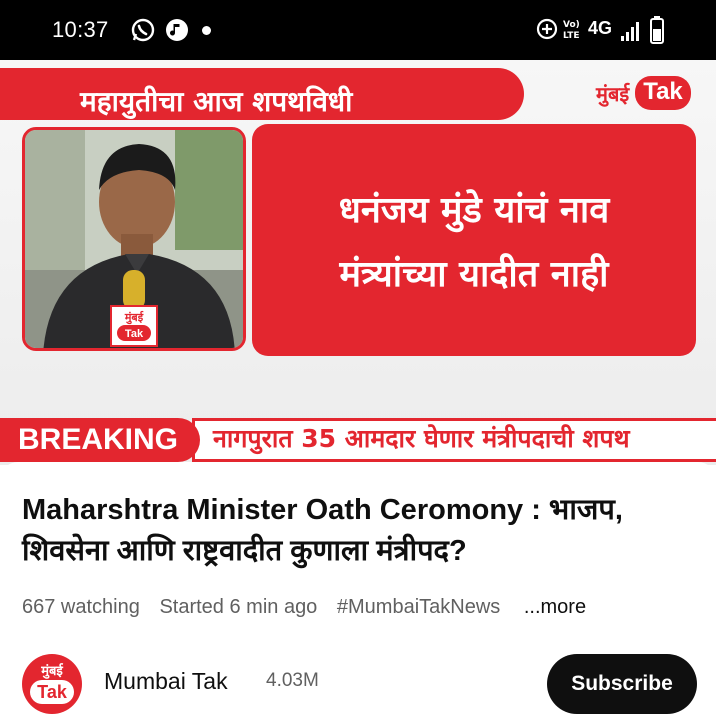 Image resolution: width=716 pixels, height=728 pixels. I want to click on channel-logo: मुंबई Tak, so click(643, 93).